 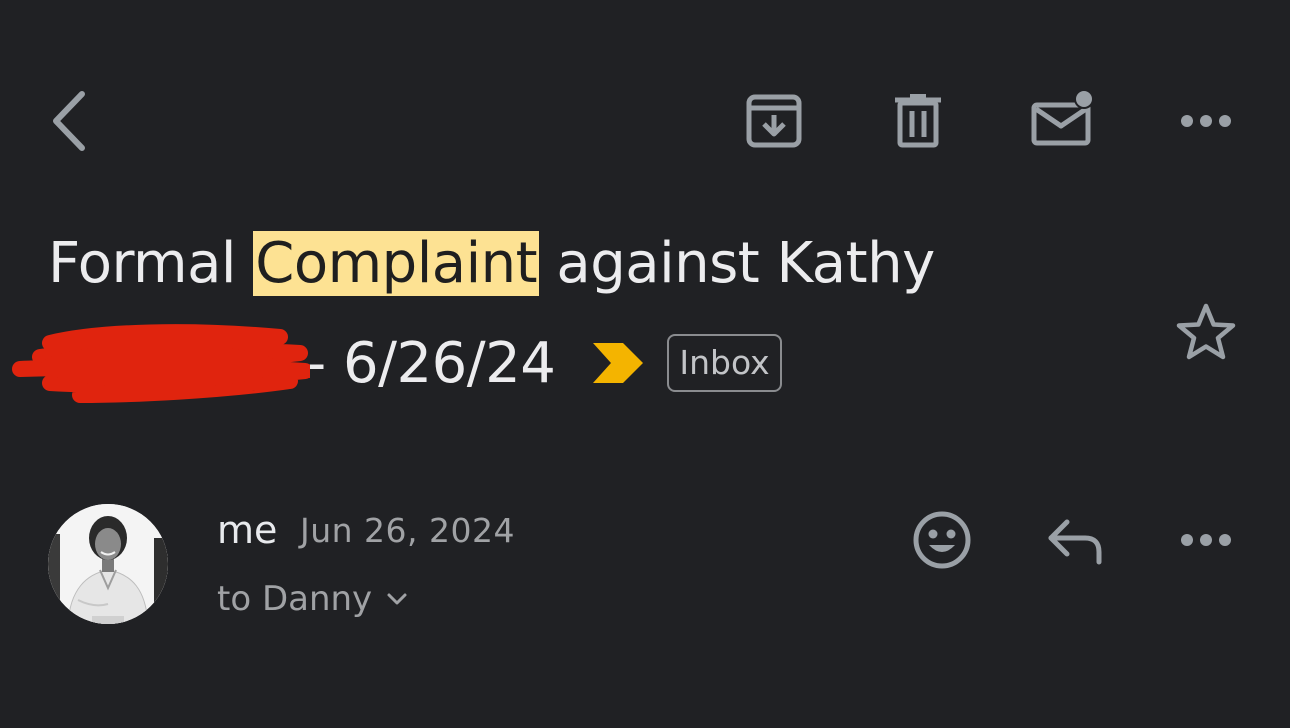 What do you see at coordinates (408, 530) in the screenshot?
I see `sent-date: Jun 26, 2024` at bounding box center [408, 530].